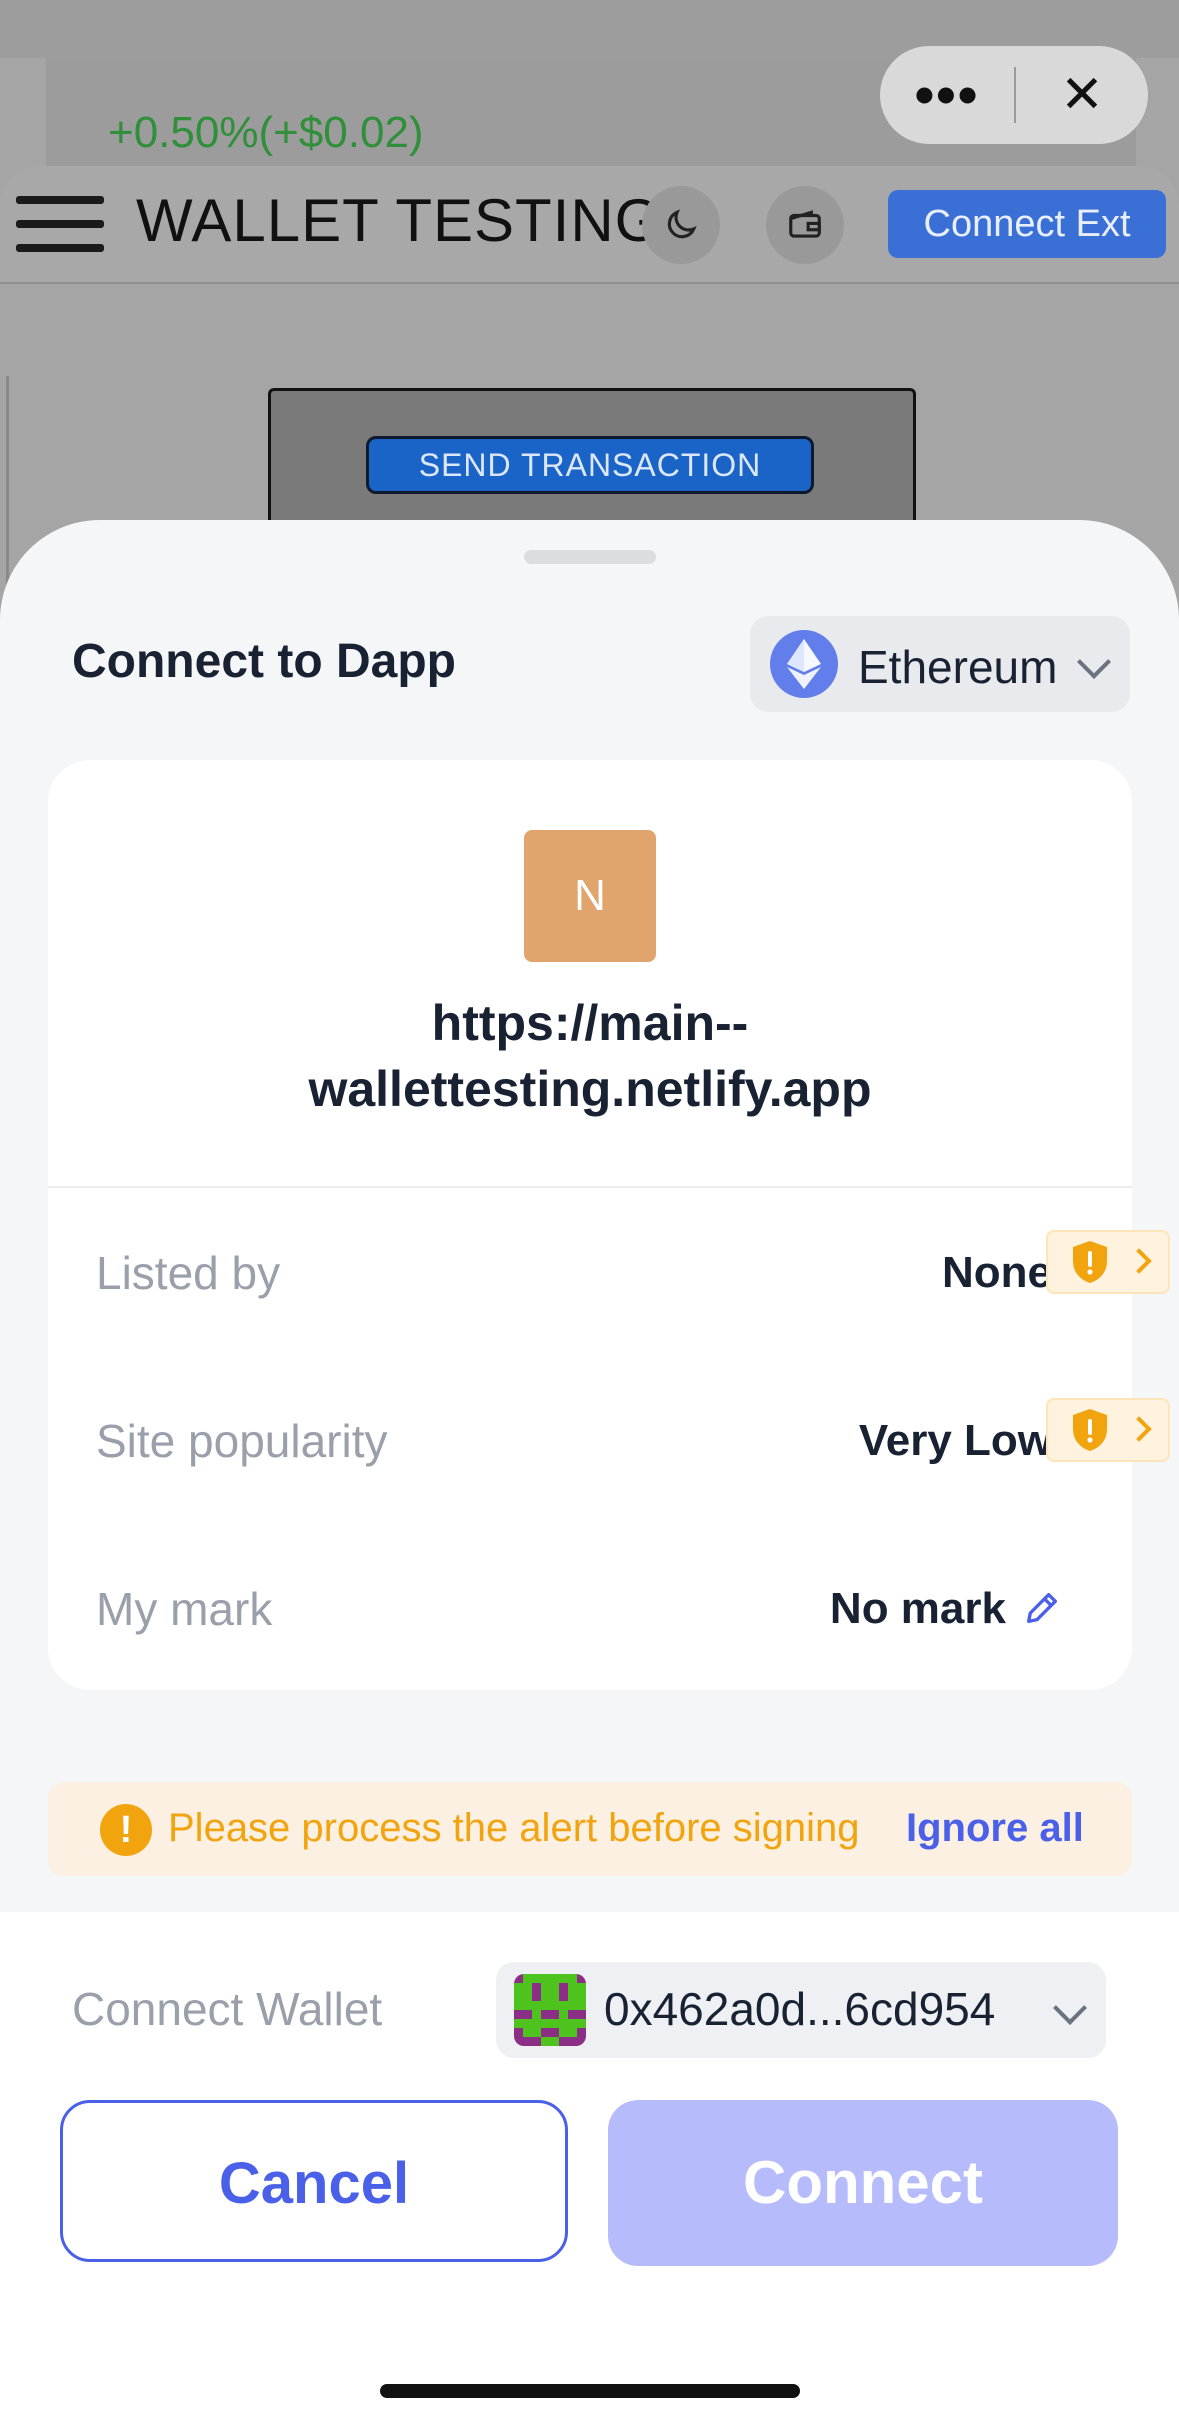 This screenshot has width=1179, height=2424. Describe the element at coordinates (1042, 1608) in the screenshot. I see `edit-pencil-icon` at that location.